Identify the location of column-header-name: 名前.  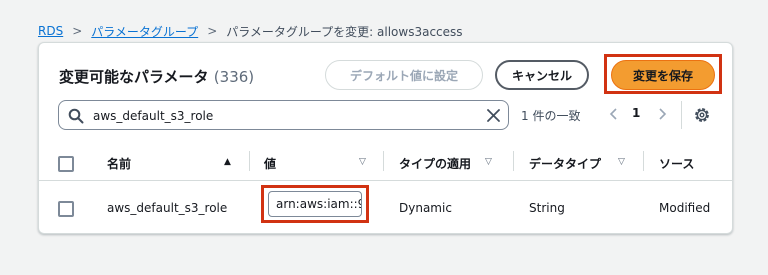
(119, 163).